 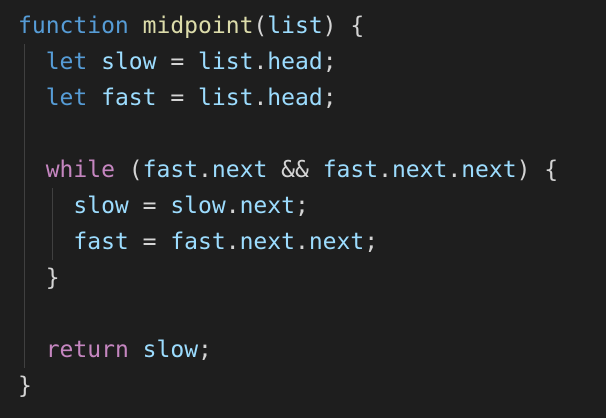 I want to click on code-line: let fast = list.head;, so click(x=177, y=98).